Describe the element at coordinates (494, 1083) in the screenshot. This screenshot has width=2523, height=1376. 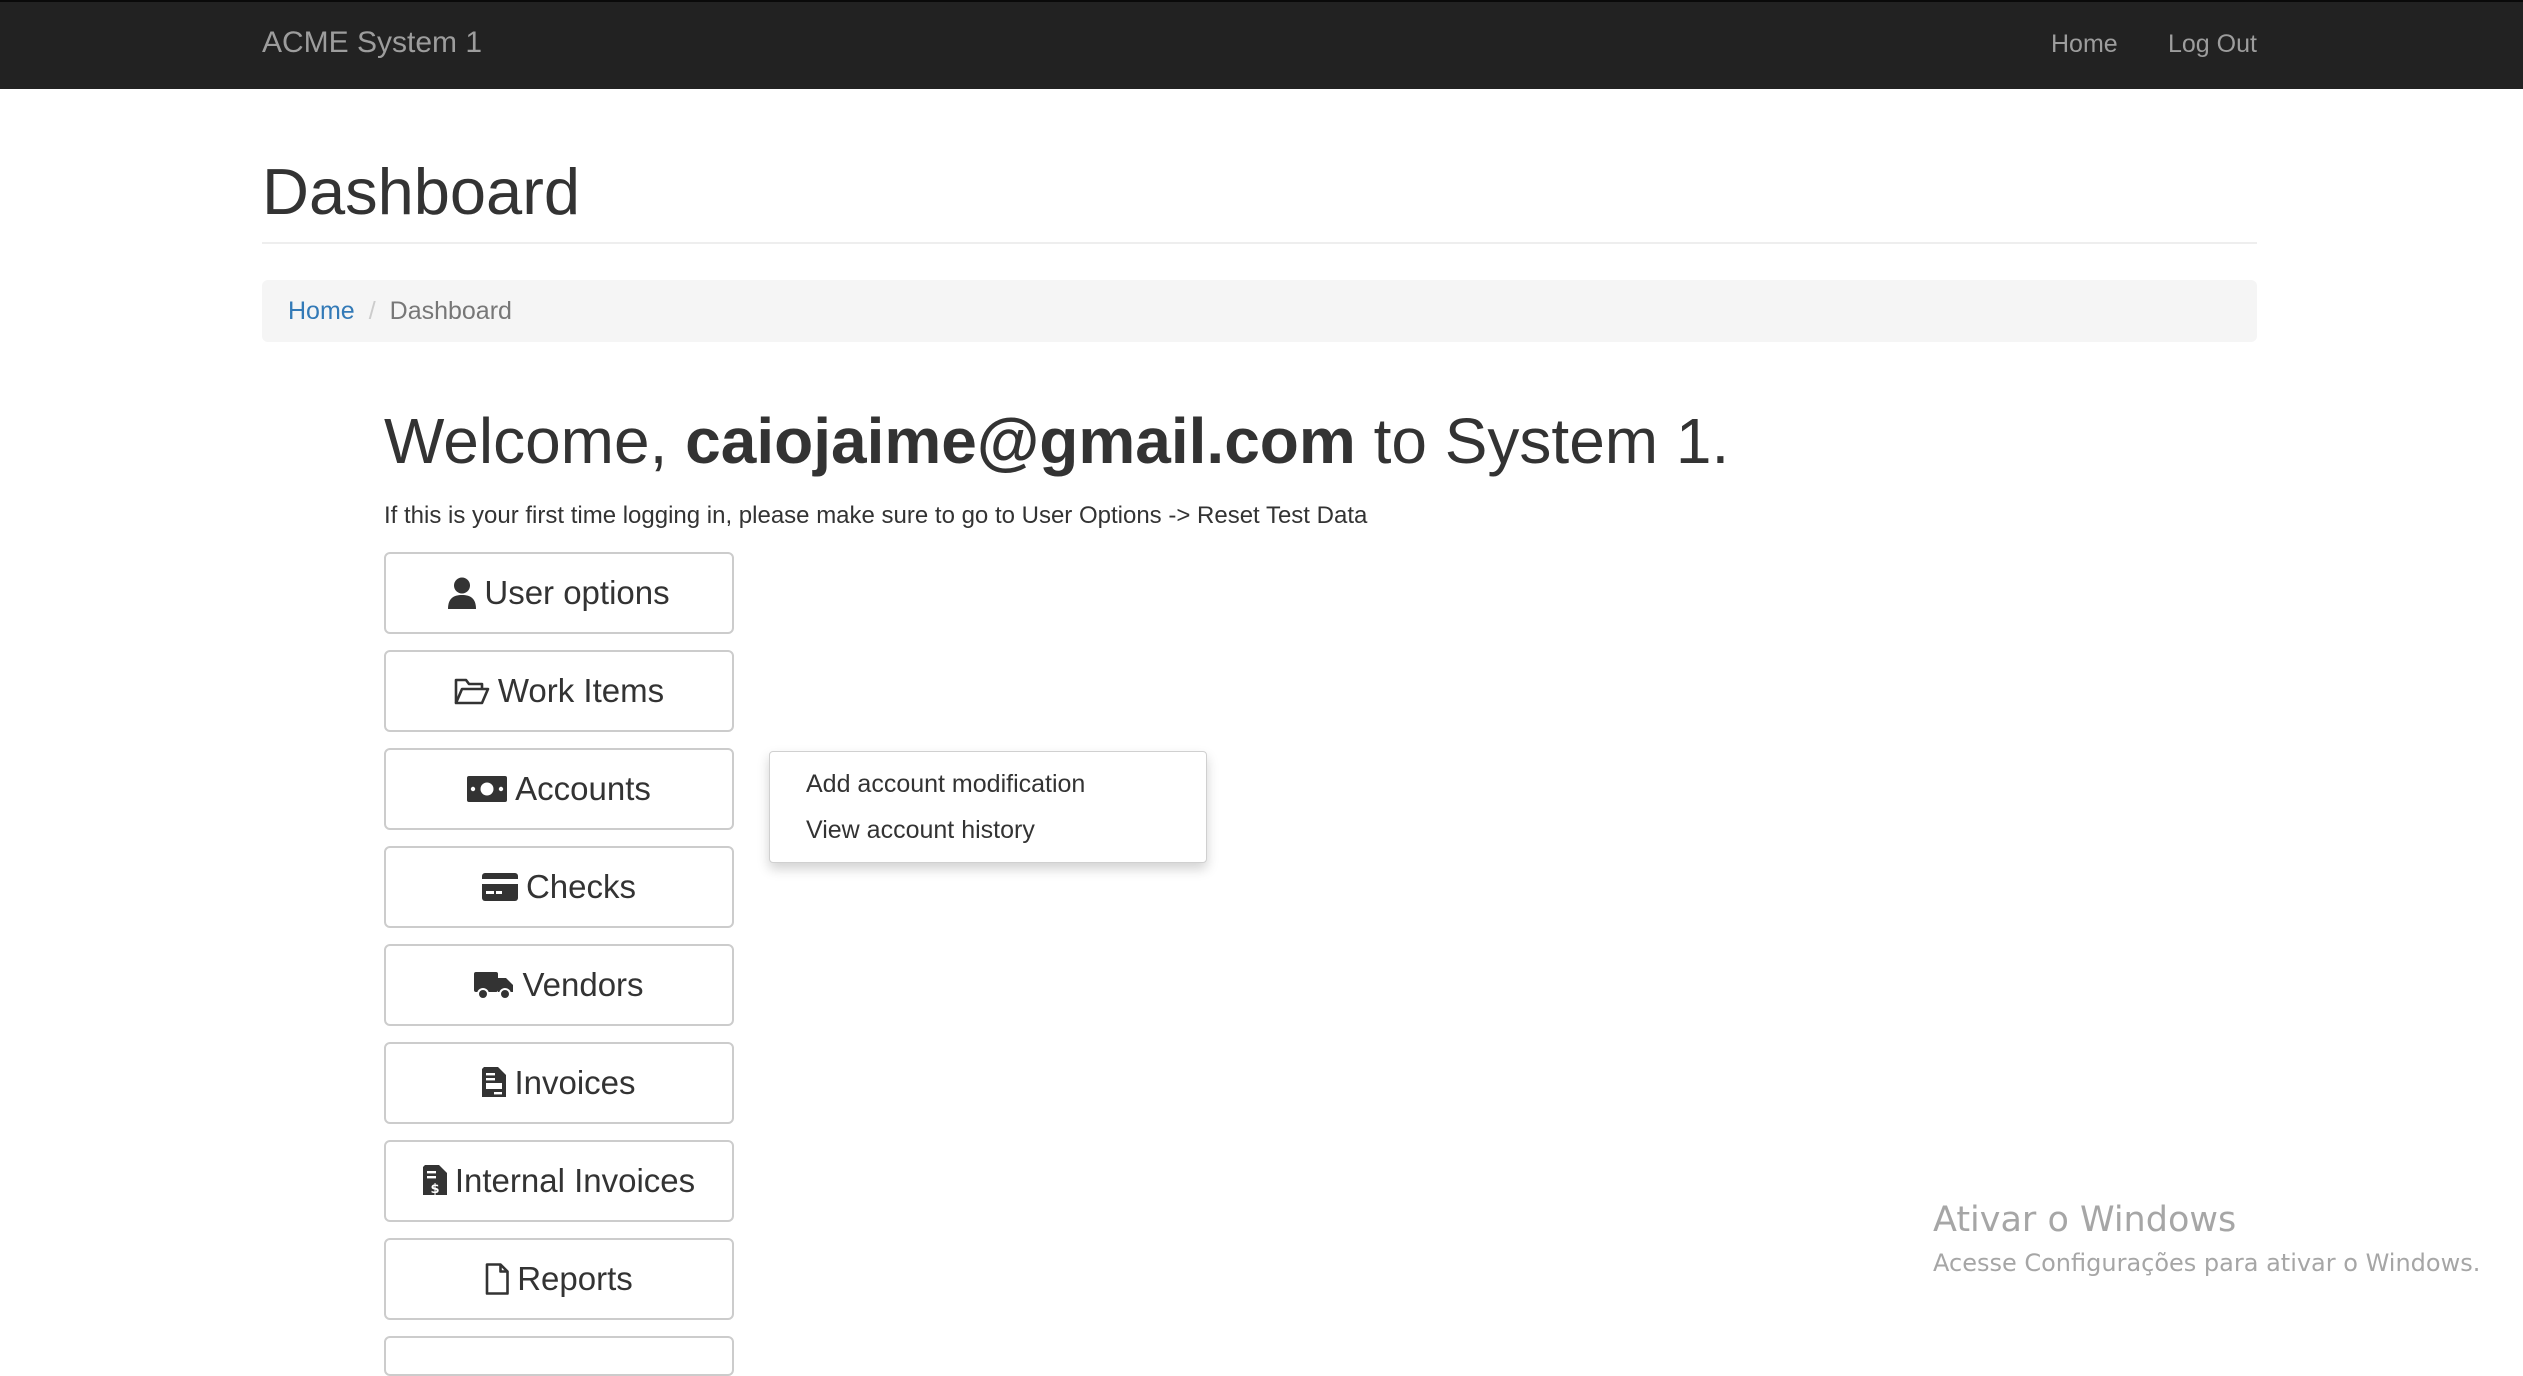
I see `file-invoice-icon` at that location.